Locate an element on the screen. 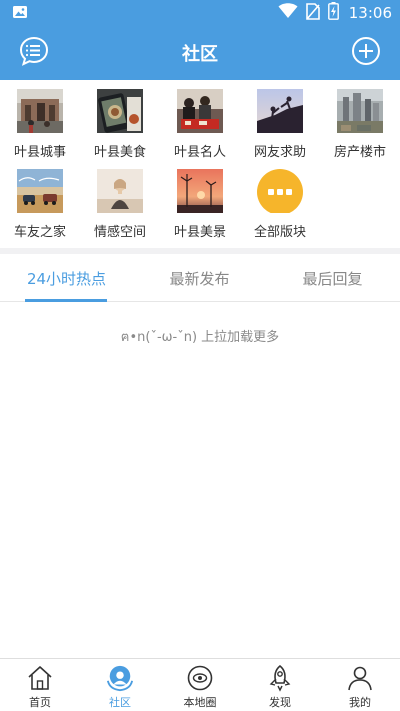 The image size is (400, 711). nav-label: 社区 is located at coordinates (120, 702).